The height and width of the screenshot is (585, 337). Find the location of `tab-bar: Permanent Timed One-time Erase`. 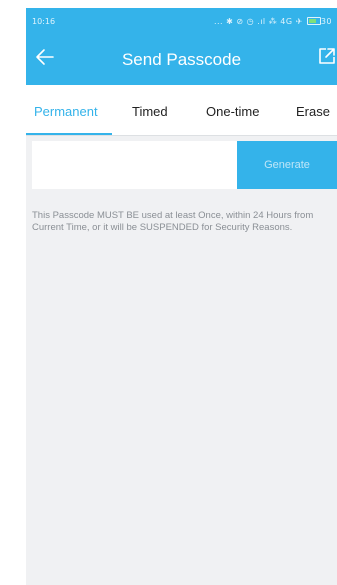

tab-bar: Permanent Timed One-time Erase is located at coordinates (181, 110).